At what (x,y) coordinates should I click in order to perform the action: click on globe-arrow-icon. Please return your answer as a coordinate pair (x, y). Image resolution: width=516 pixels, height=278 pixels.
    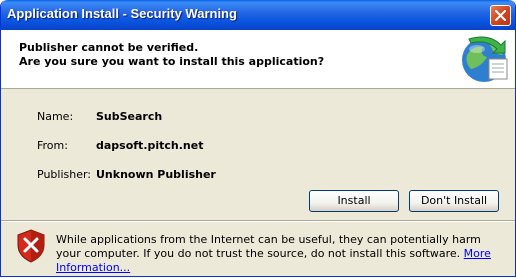
    Looking at the image, I should click on (485, 59).